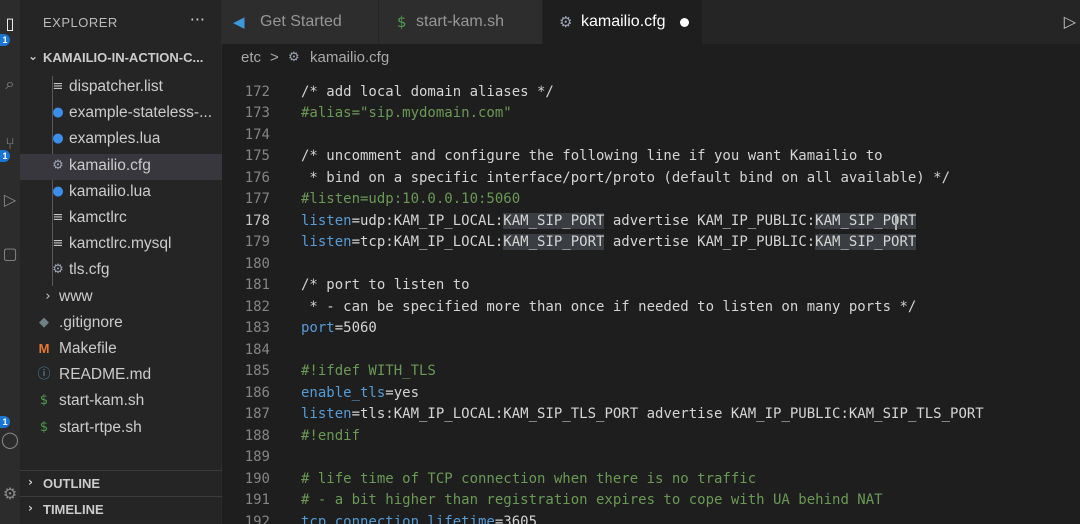 The width and height of the screenshot is (1080, 524). What do you see at coordinates (398, 518) in the screenshot?
I see `code-token: tcp_connection_lifetime` at bounding box center [398, 518].